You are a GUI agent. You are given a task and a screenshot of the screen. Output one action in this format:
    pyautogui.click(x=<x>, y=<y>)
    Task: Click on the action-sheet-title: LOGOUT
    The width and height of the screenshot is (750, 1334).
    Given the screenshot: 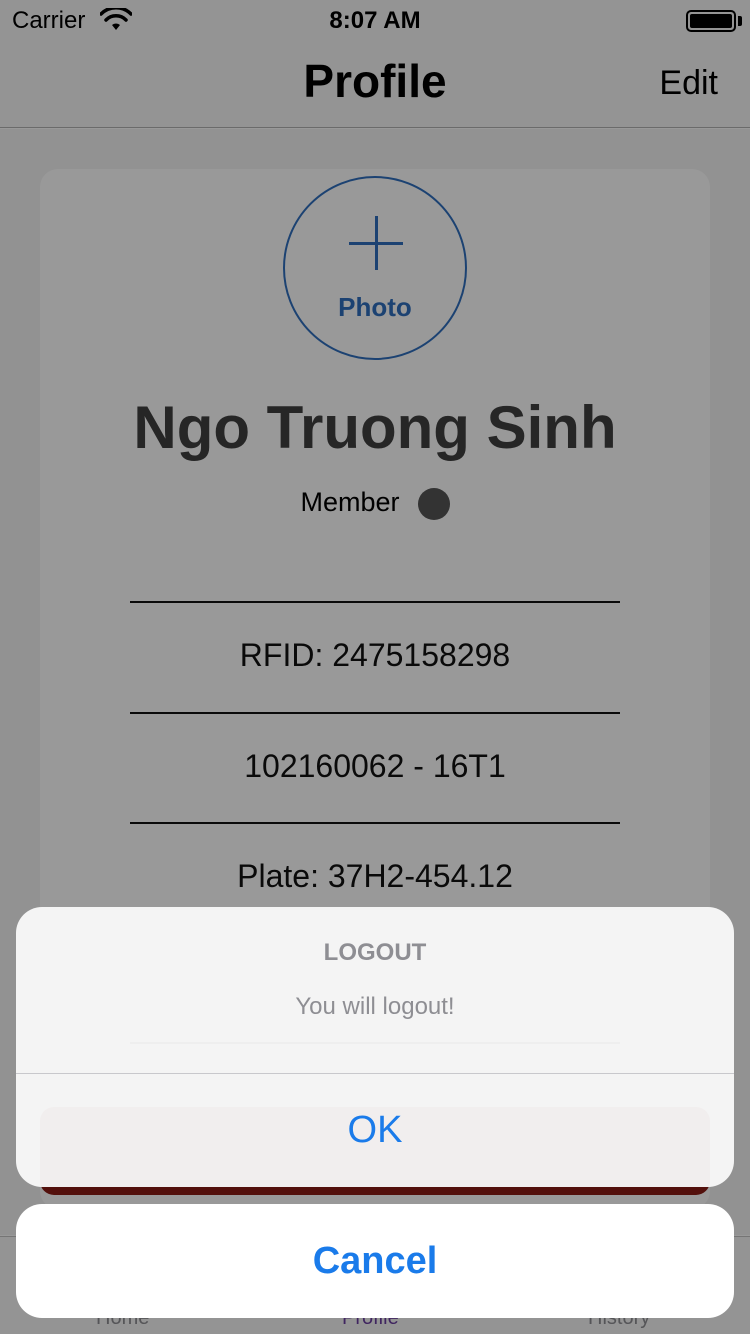 What is the action you would take?
    pyautogui.click(x=375, y=952)
    